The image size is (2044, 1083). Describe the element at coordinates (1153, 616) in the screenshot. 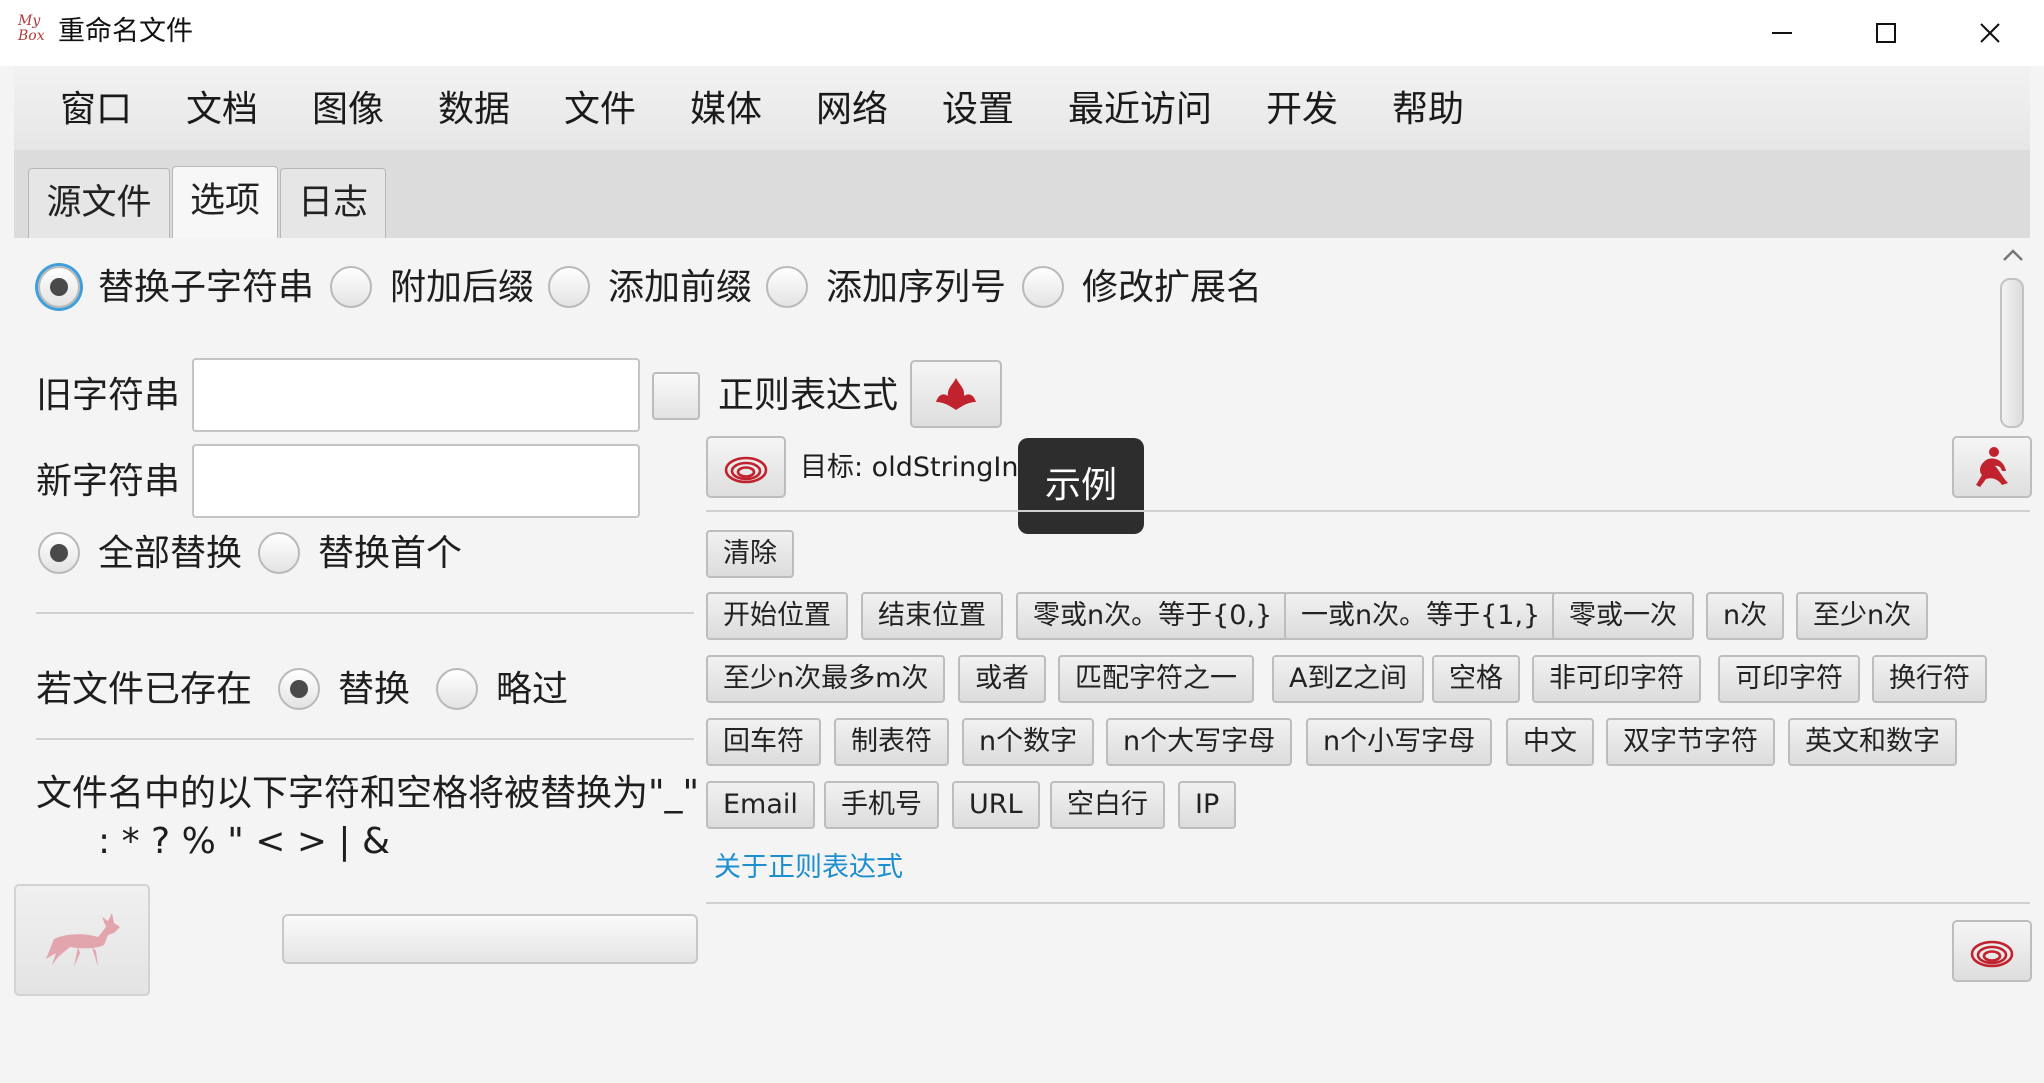

I see `regex-chip: 零或n次。等于{0,}` at that location.